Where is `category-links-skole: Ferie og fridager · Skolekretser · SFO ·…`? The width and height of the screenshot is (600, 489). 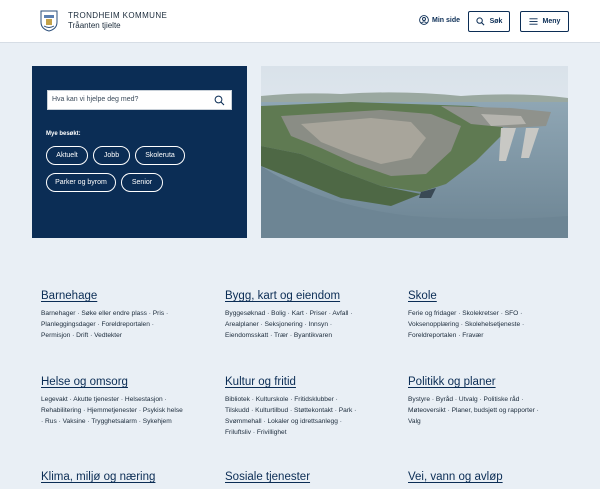 category-links-skole: Ferie og fridager · Skolekretser · SFO ·… is located at coordinates (490, 324).